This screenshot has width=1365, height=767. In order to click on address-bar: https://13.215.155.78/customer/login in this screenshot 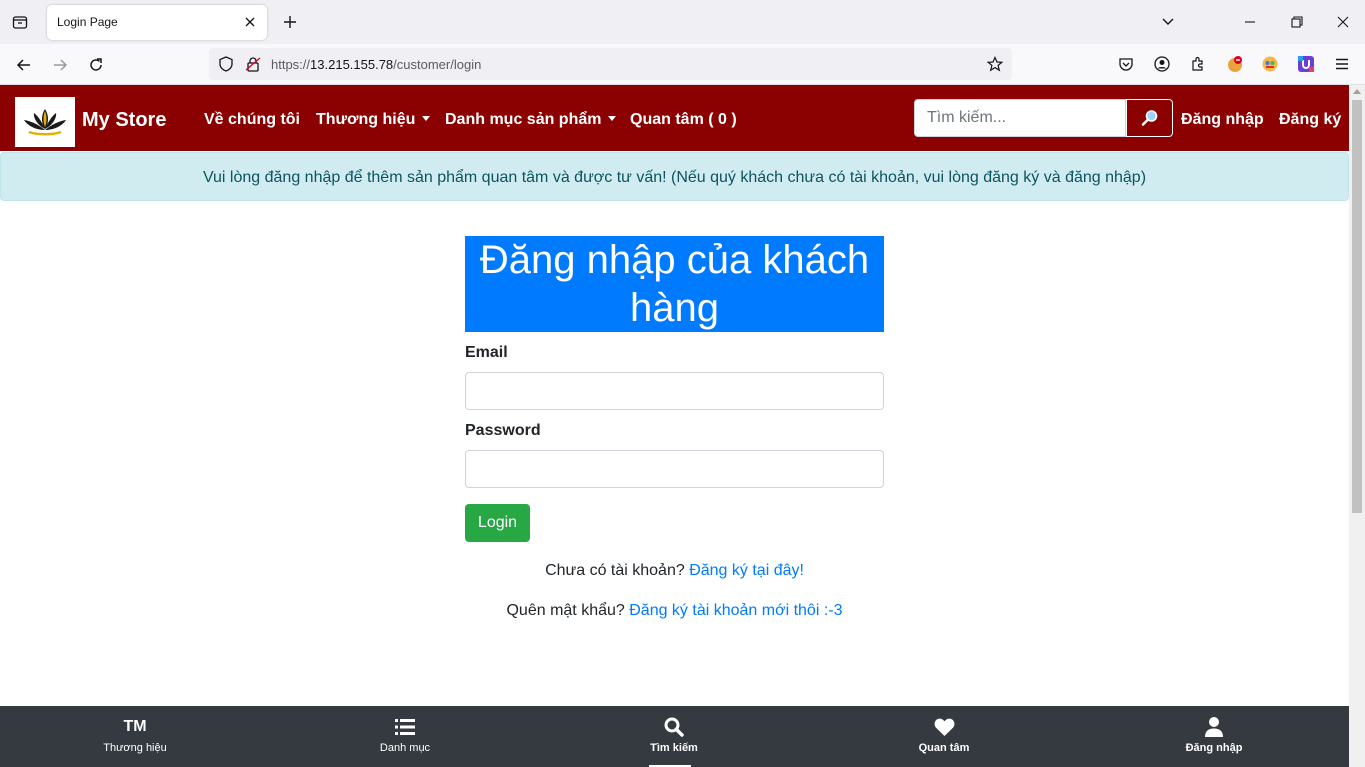, I will do `click(610, 64)`.